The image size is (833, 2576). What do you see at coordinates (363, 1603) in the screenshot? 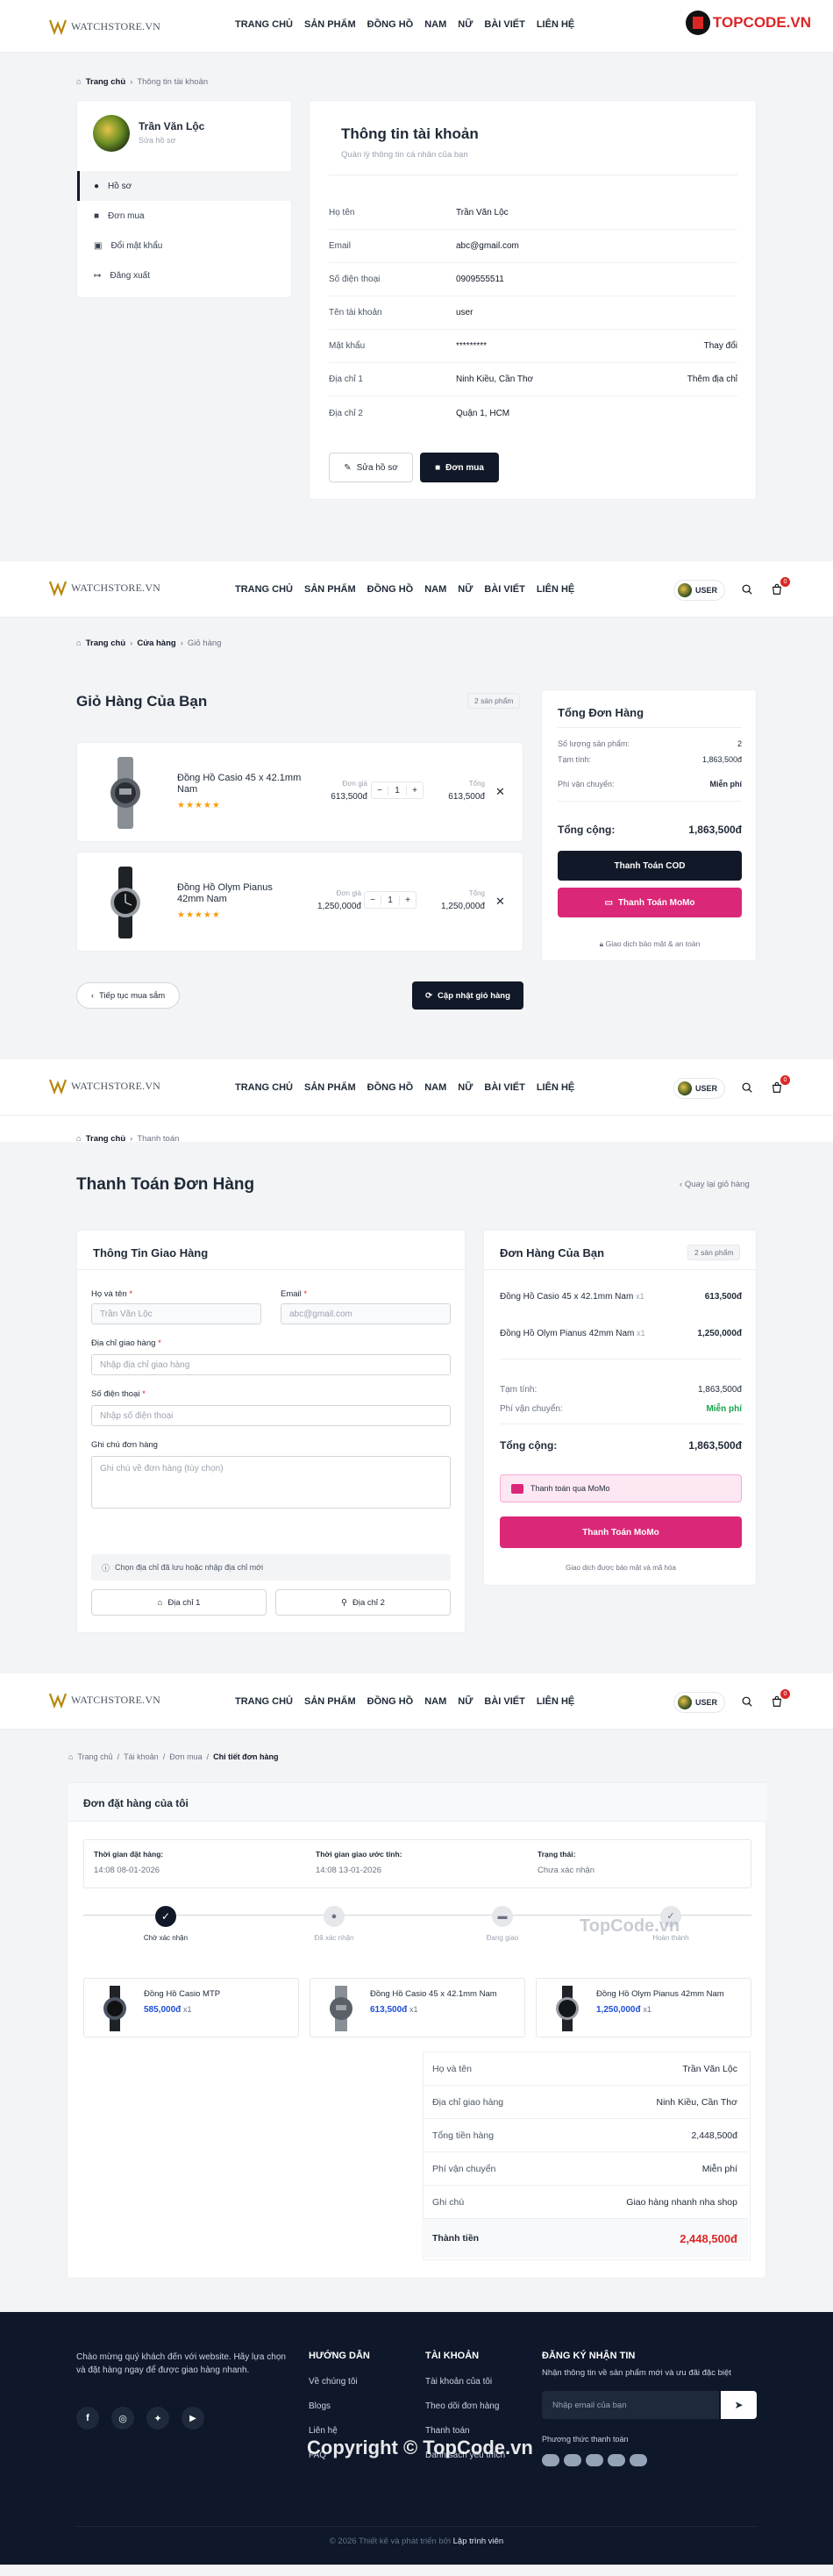
I see `address-2-button: ⚲ Địa chỉ 2` at bounding box center [363, 1603].